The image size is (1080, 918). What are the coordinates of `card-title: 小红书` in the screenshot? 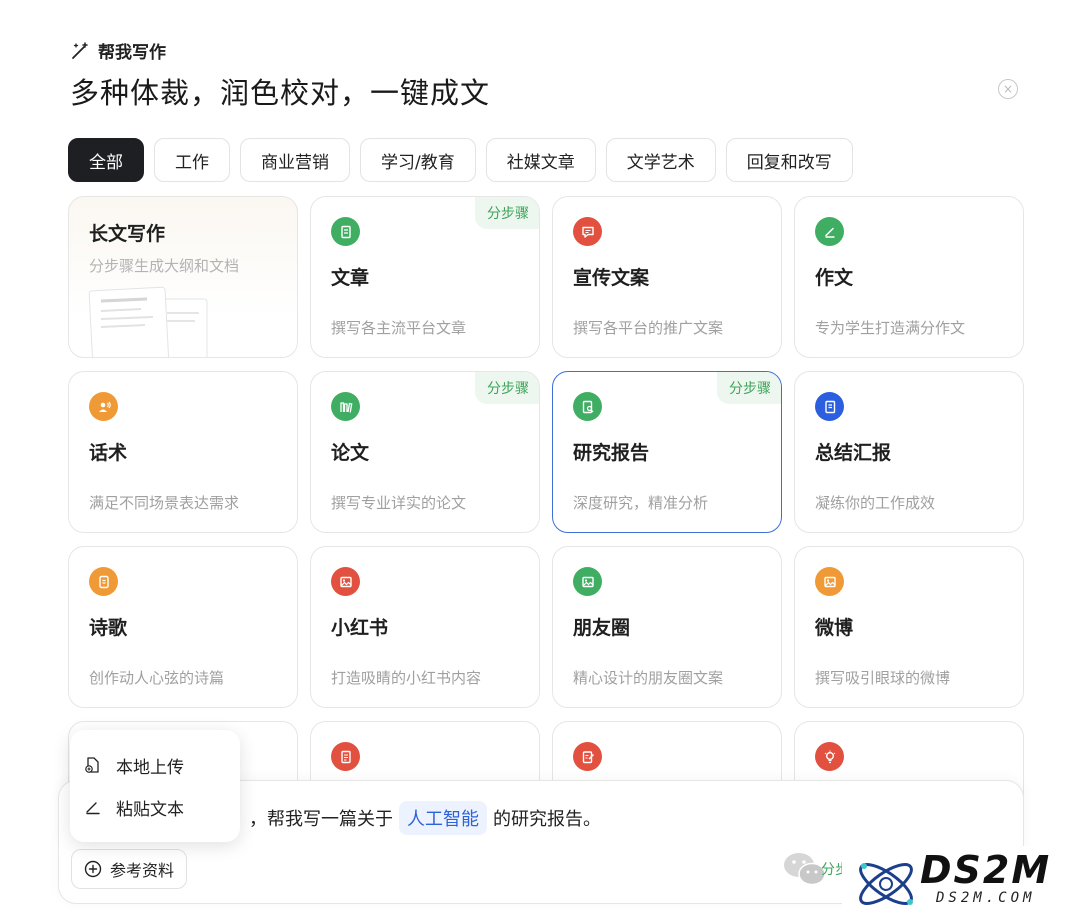 It's located at (360, 628).